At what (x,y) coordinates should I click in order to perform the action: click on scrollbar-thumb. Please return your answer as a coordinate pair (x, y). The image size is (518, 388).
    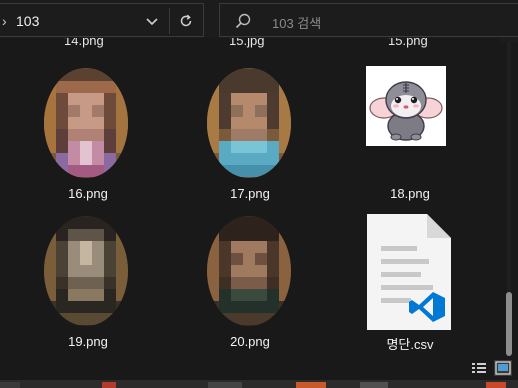
    Looking at the image, I should click on (509, 324).